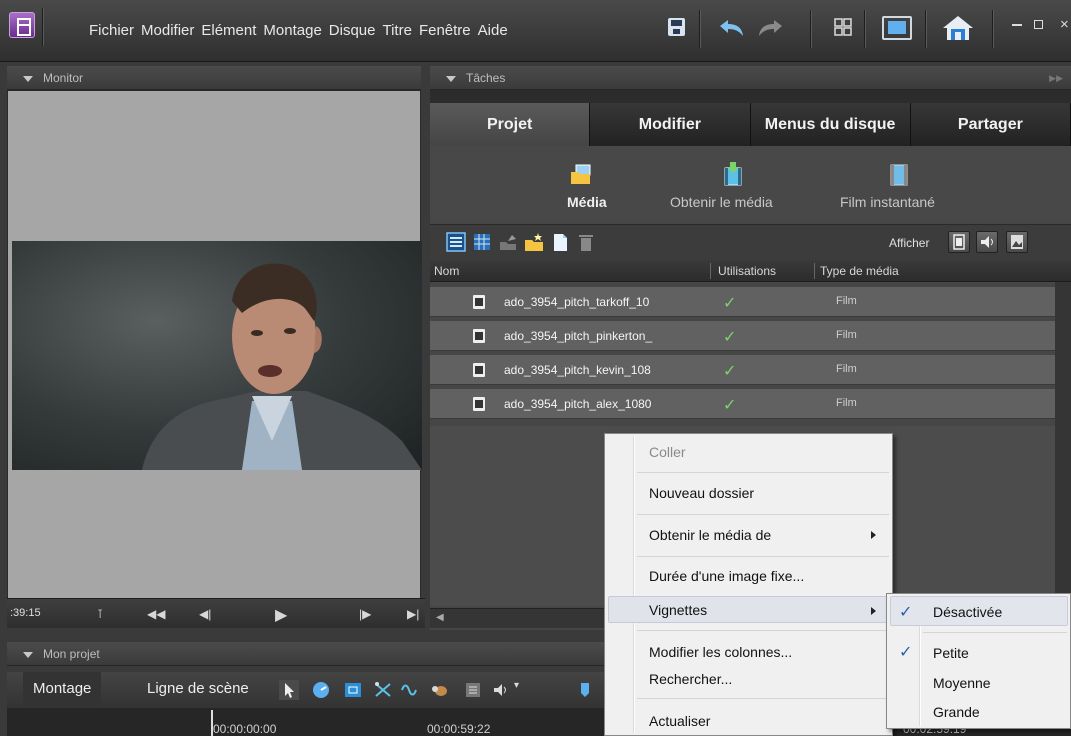 Image resolution: width=1071 pixels, height=736 pixels. What do you see at coordinates (967, 612) in the screenshot?
I see `submenu-item-desactivee: Désactivée` at bounding box center [967, 612].